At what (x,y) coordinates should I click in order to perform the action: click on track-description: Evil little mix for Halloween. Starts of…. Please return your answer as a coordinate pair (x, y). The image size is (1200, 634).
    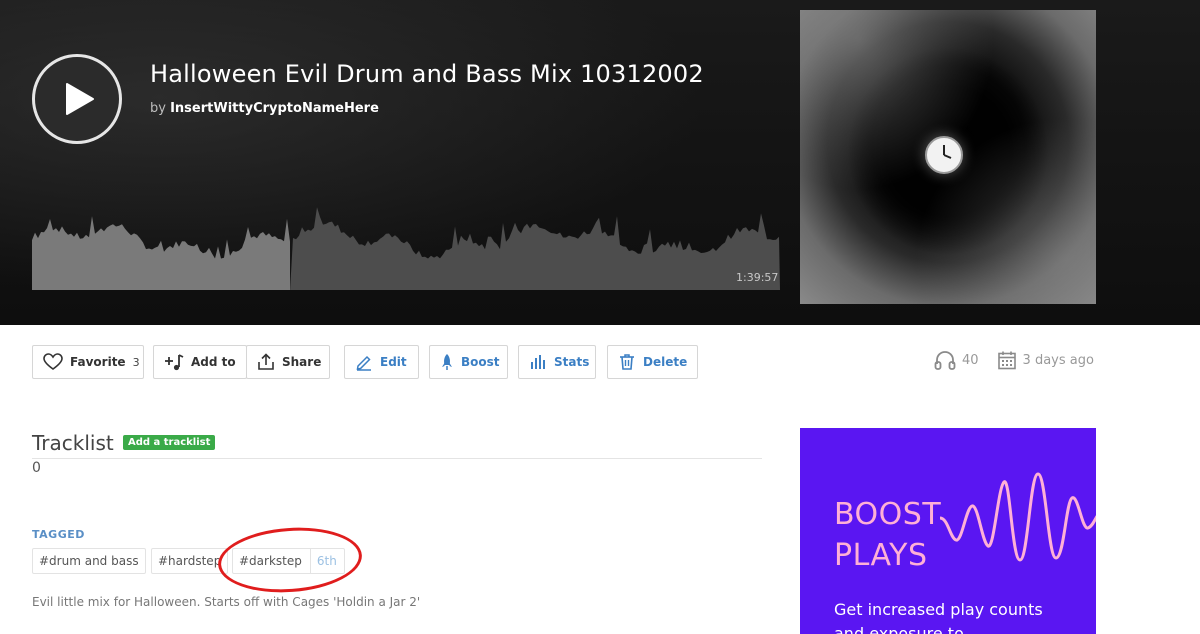
    Looking at the image, I should click on (226, 602).